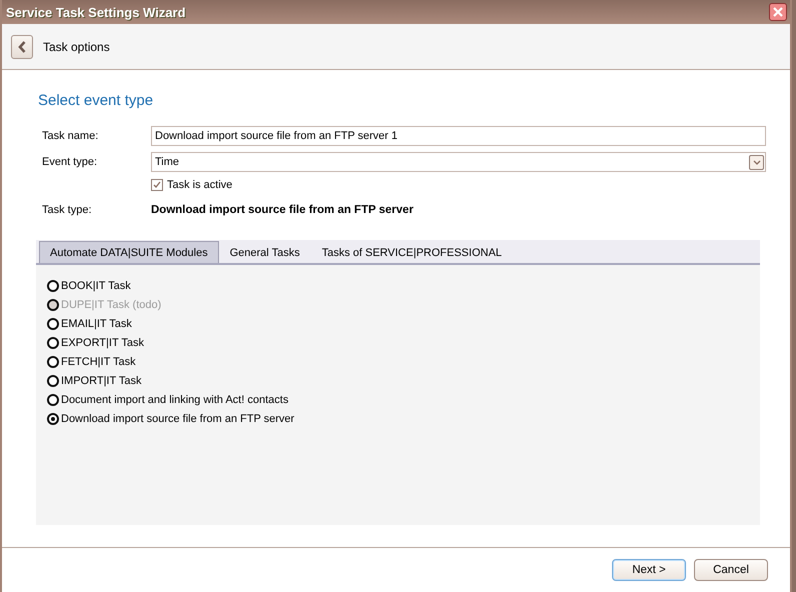  What do you see at coordinates (282, 210) in the screenshot?
I see `task-type-value: Download import source file from an FTP server` at bounding box center [282, 210].